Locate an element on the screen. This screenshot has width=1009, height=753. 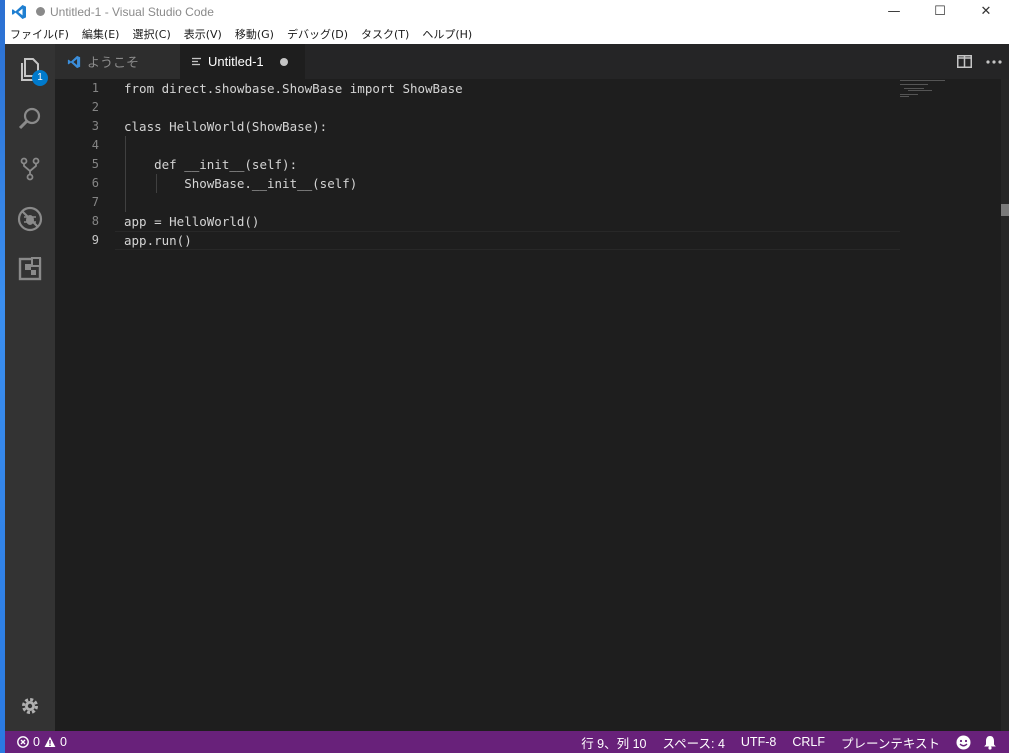
debug-icon is located at coordinates (30, 219).